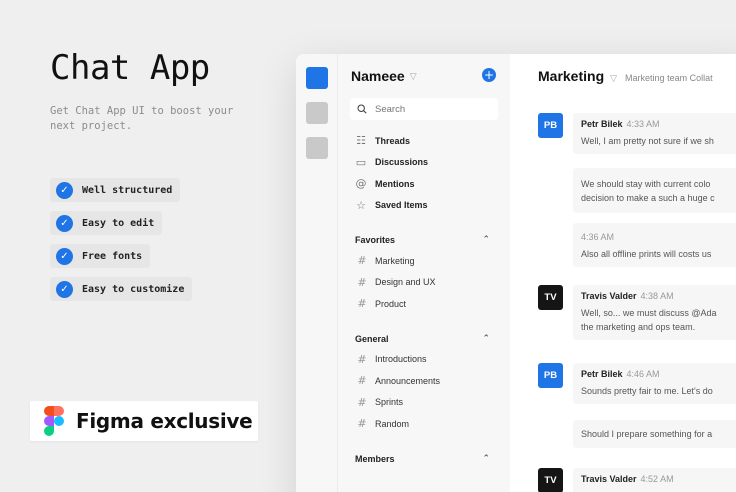  What do you see at coordinates (424, 163) in the screenshot?
I see `nav-item-discussions: ▭ Discussions` at bounding box center [424, 163].